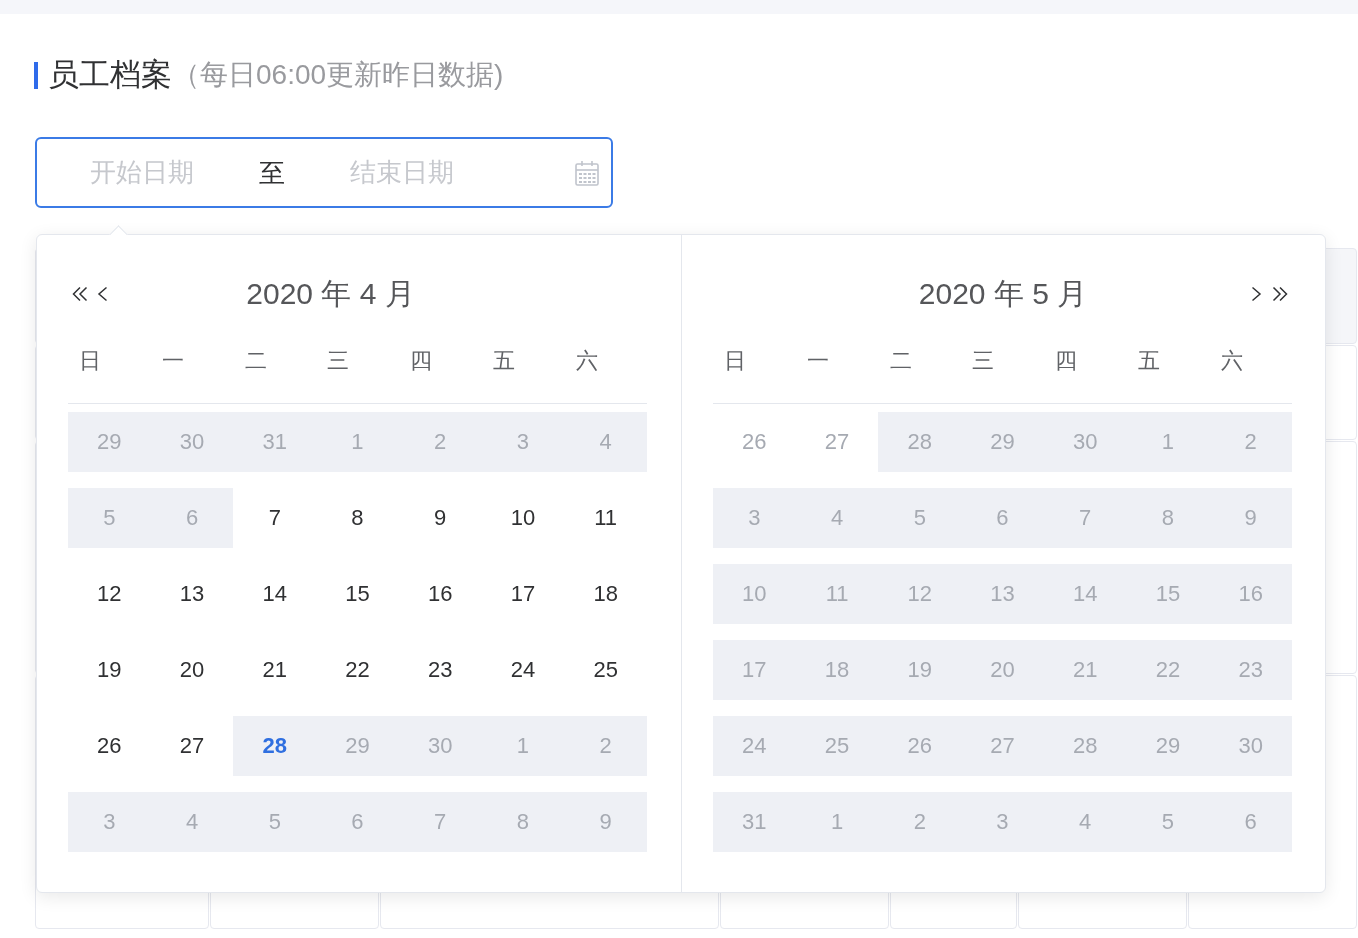 Image resolution: width=1358 pixels, height=938 pixels. I want to click on weekday-label: 三, so click(338, 361).